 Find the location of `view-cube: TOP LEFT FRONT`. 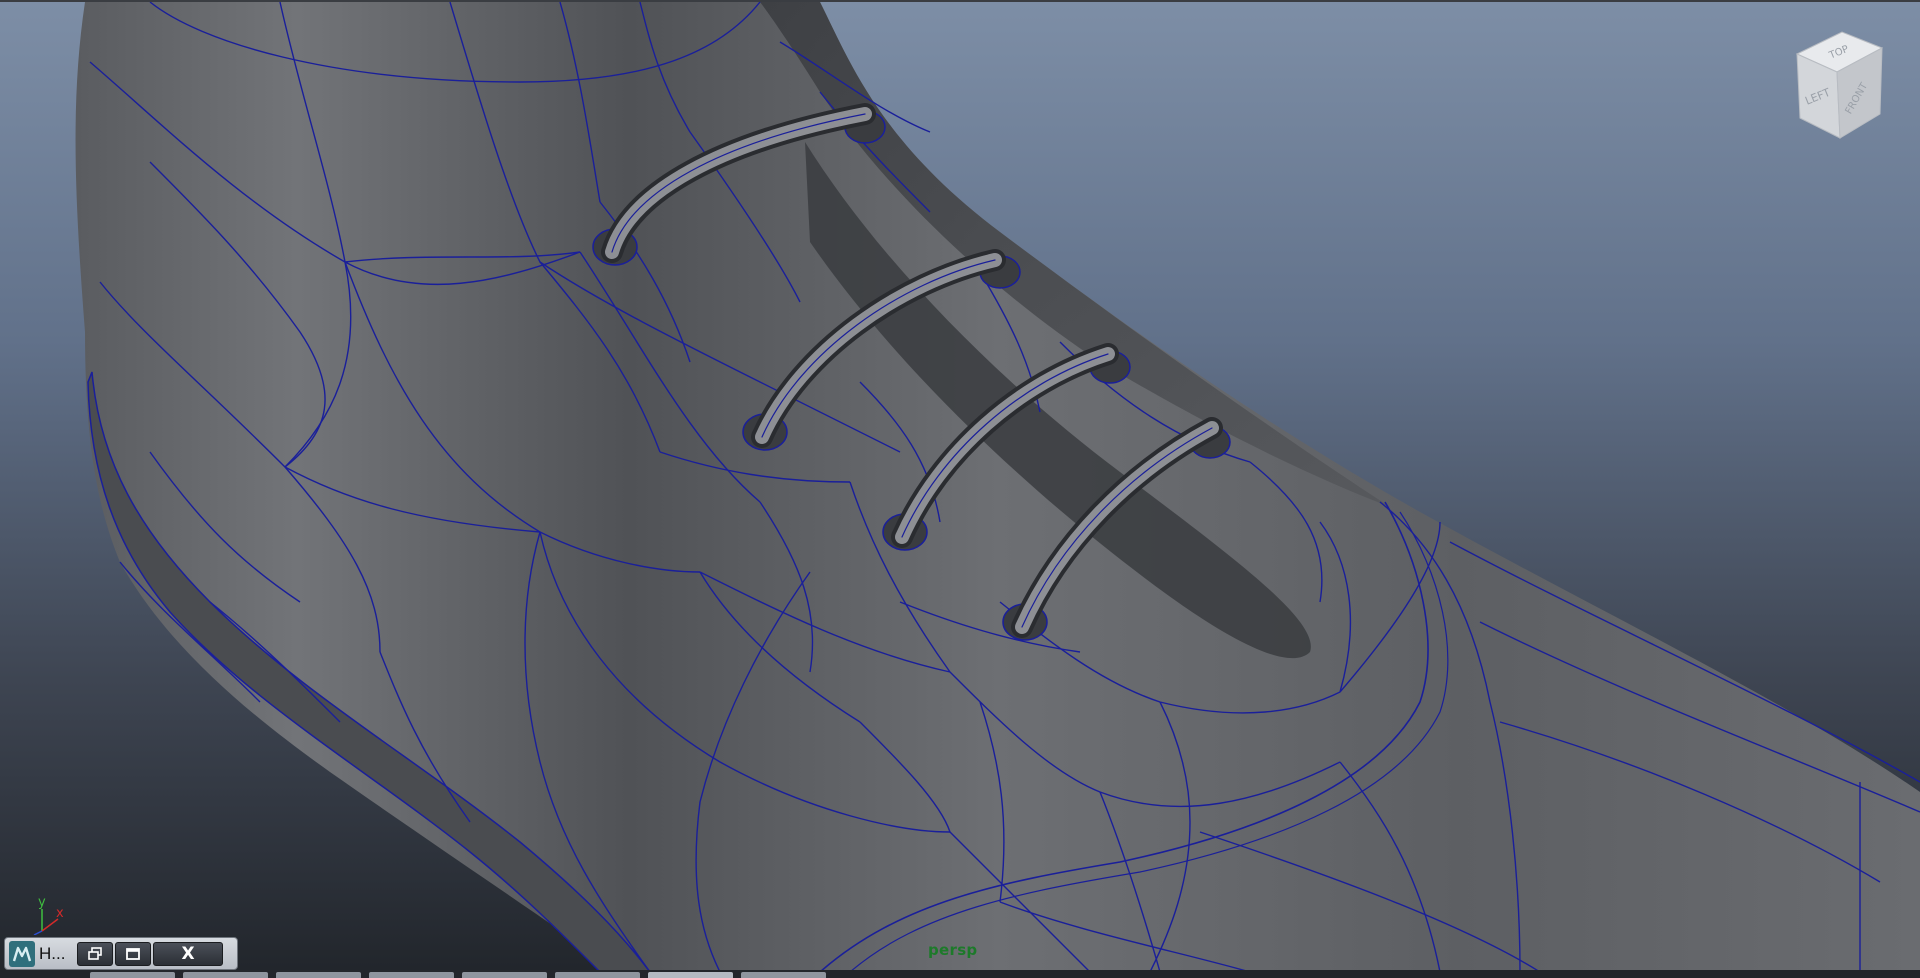

view-cube: TOP LEFT FRONT is located at coordinates (1837, 86).